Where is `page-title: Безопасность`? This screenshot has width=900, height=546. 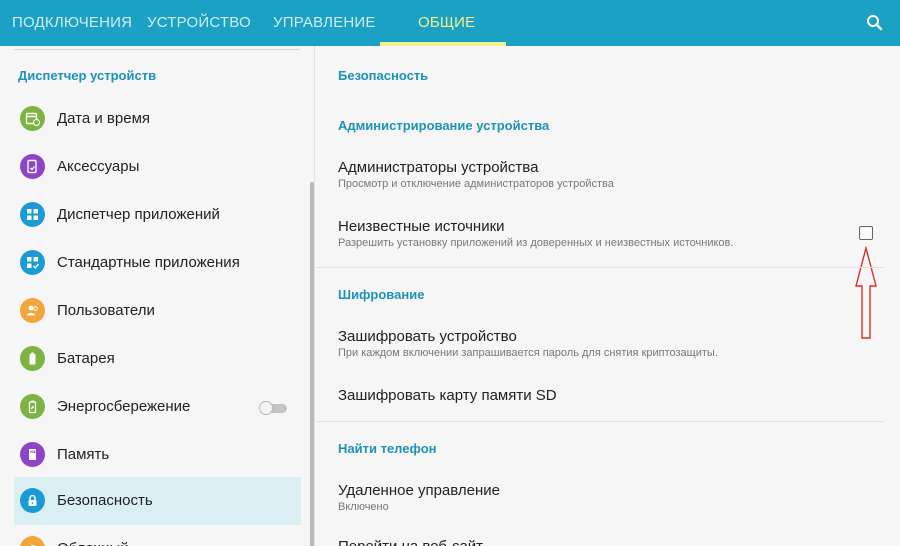 page-title: Безопасность is located at coordinates (383, 75).